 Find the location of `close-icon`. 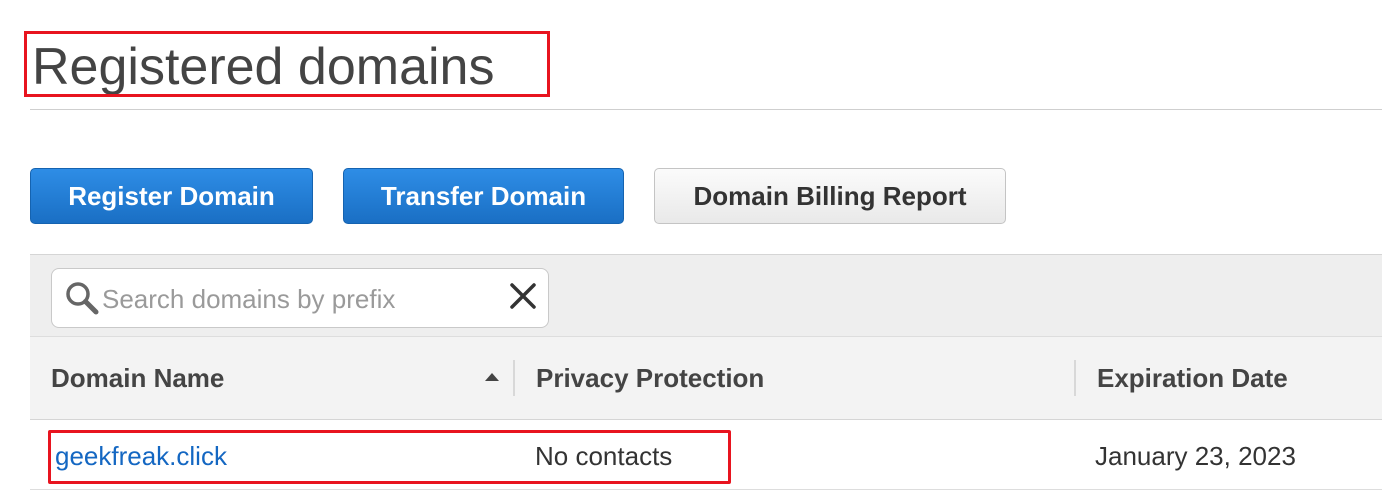

close-icon is located at coordinates (523, 296).